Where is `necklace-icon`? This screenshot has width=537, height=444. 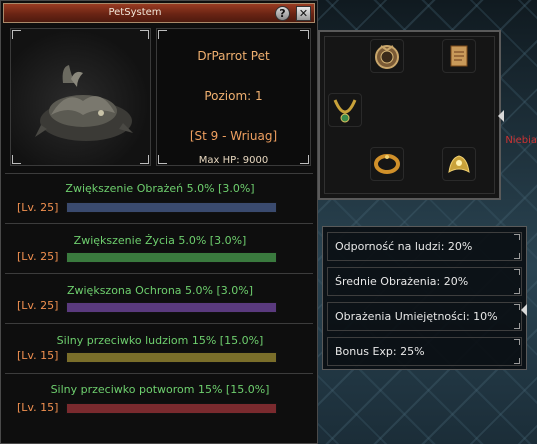
necklace-icon is located at coordinates (345, 111).